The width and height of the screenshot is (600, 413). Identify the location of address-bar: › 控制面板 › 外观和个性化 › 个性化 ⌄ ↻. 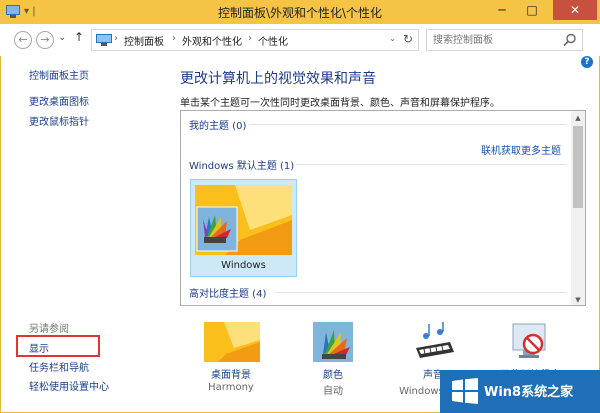
(255, 40).